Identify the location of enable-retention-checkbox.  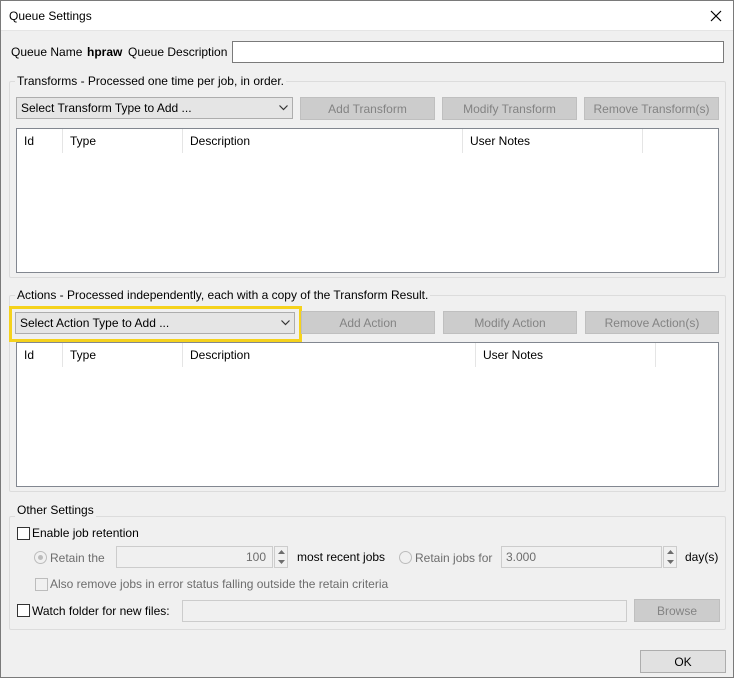
(23, 533).